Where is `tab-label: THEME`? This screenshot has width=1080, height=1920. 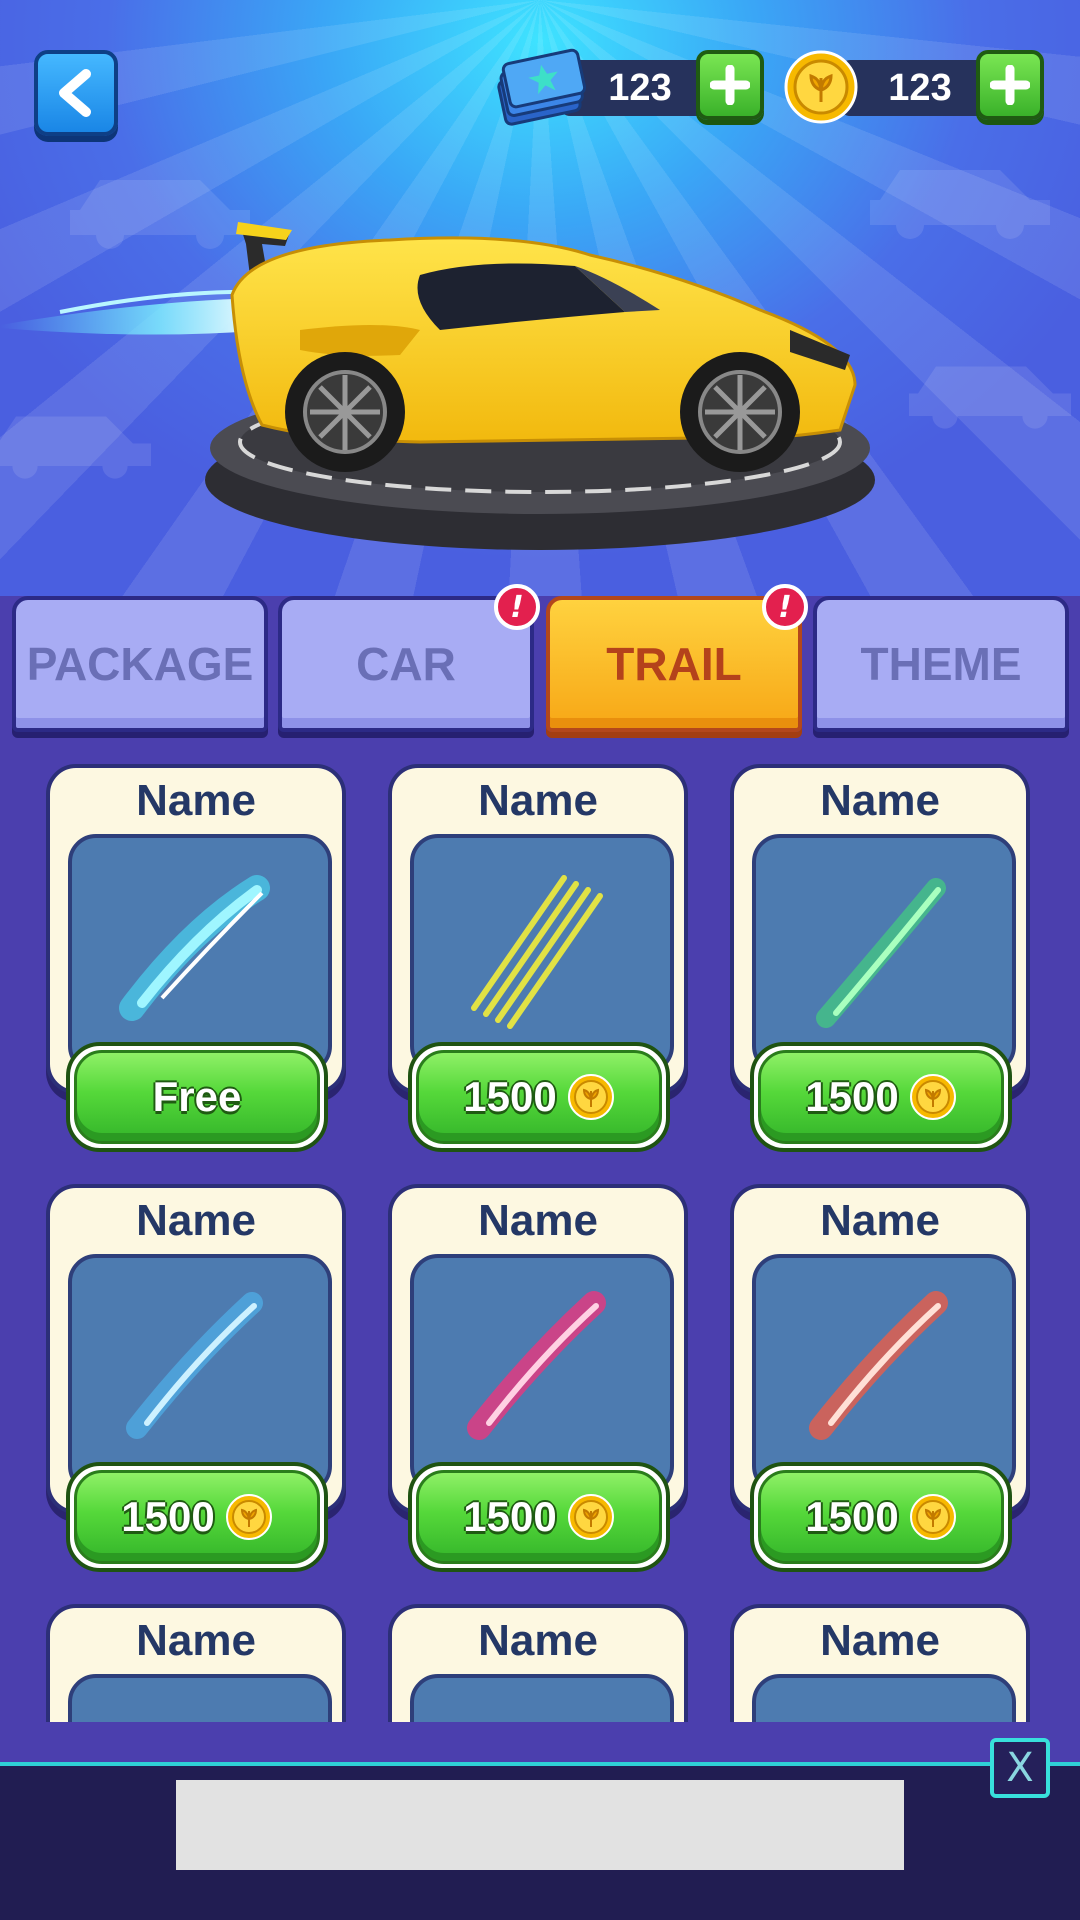
tab-label: THEME is located at coordinates (941, 664).